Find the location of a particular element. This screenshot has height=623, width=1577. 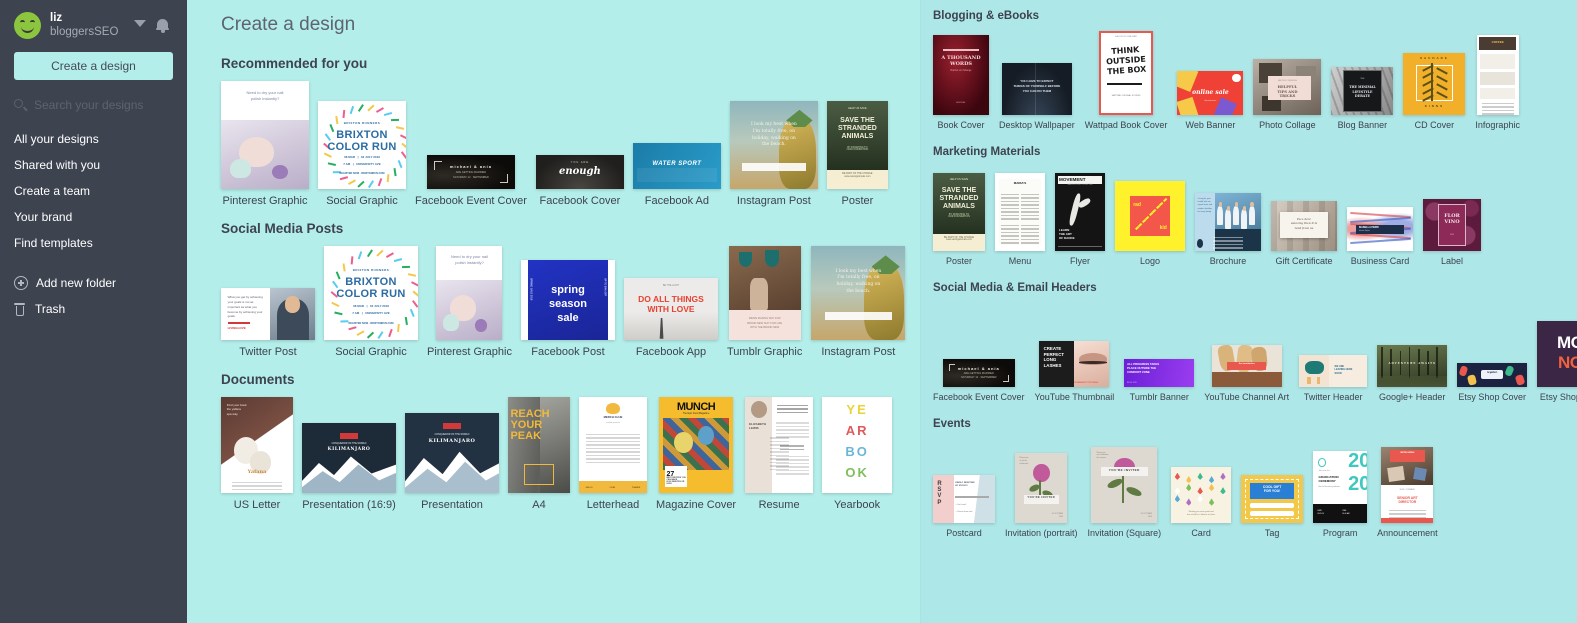

sidebar-item-create-a-team: Create a team is located at coordinates (93, 191).